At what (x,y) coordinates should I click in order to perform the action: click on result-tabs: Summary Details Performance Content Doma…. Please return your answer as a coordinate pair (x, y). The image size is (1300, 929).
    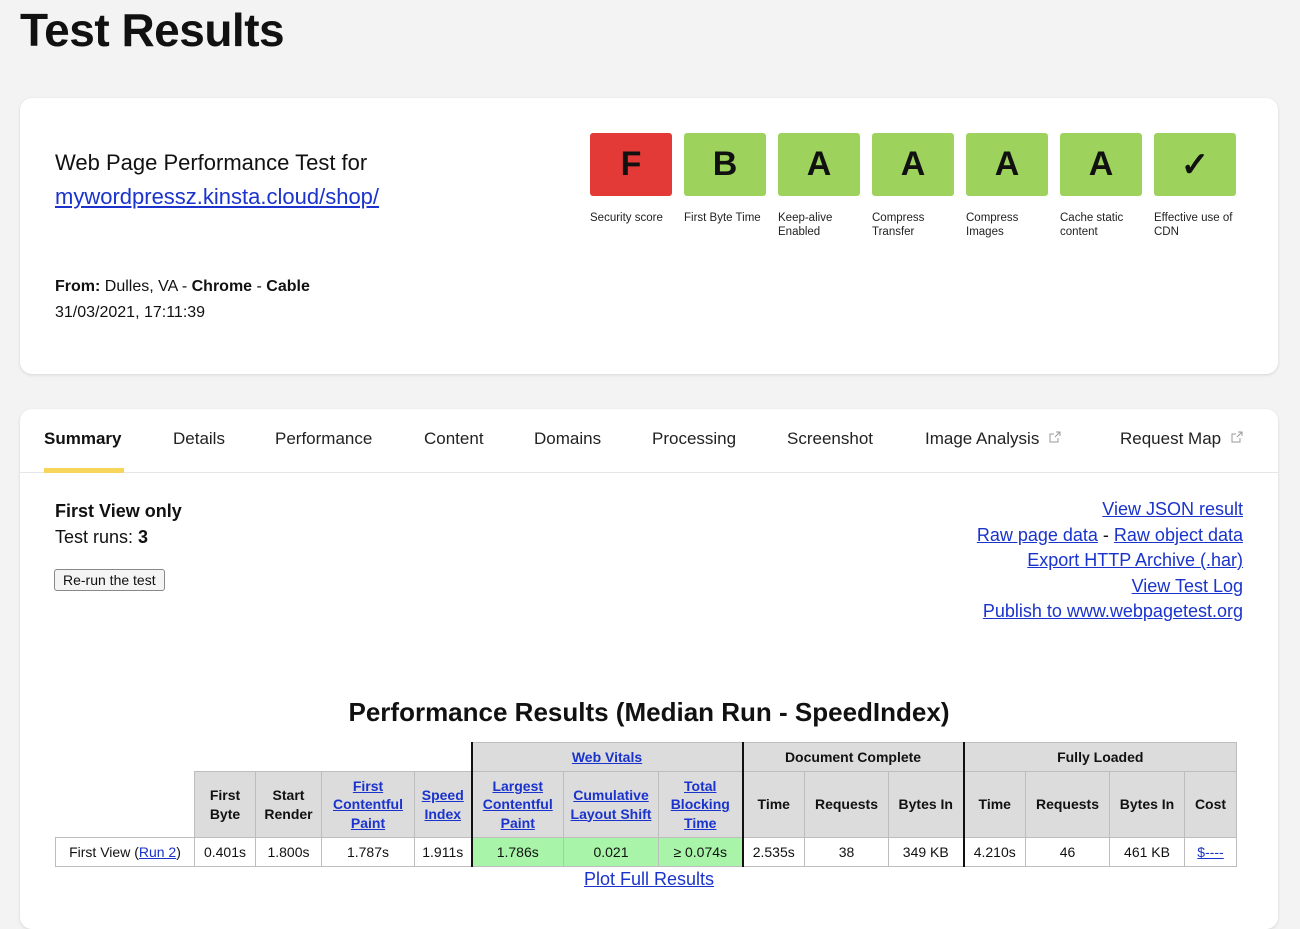
    Looking at the image, I should click on (649, 441).